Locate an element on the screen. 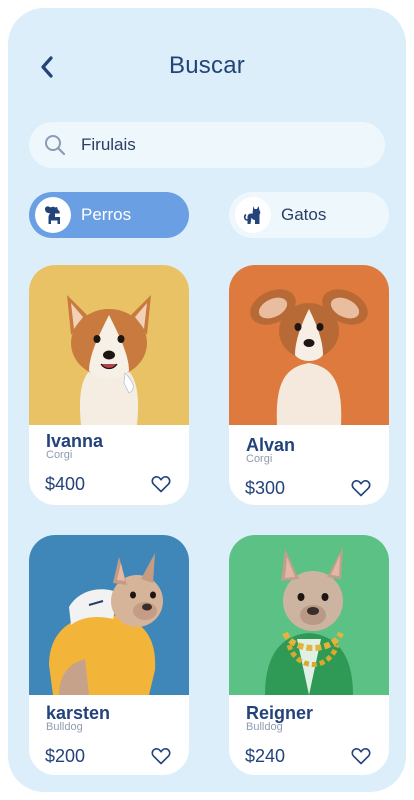 The image size is (414, 800). search-bar is located at coordinates (207, 145).